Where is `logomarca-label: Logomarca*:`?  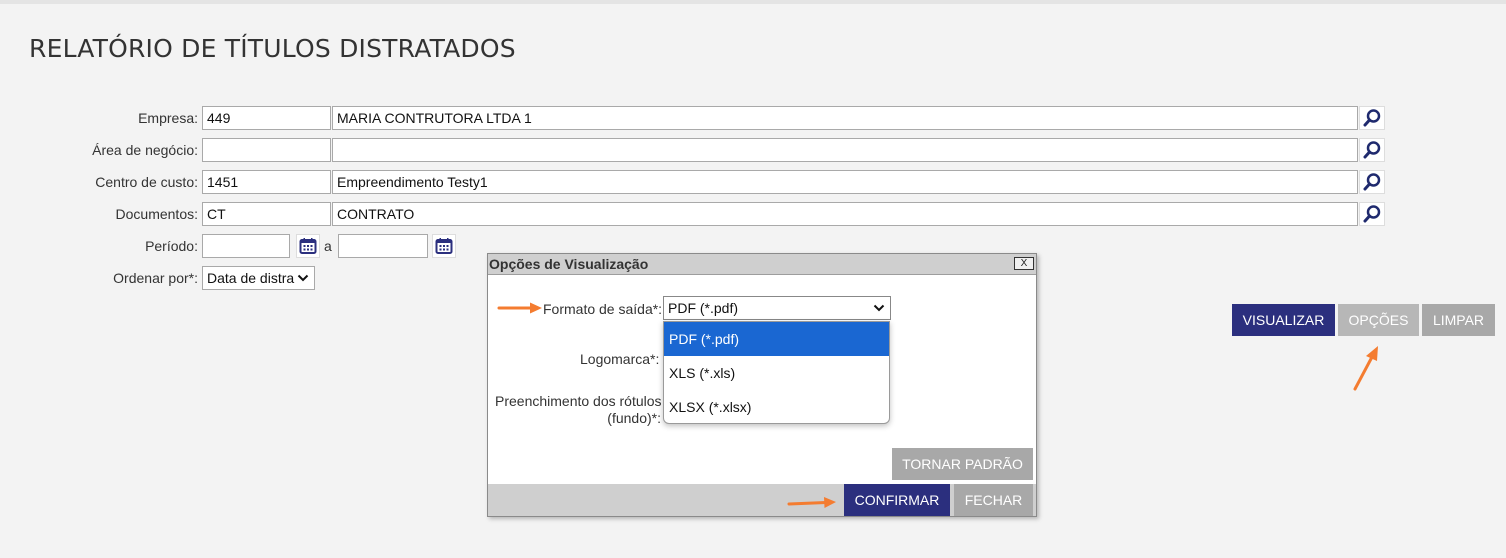 logomarca-label: Logomarca*: is located at coordinates (620, 359).